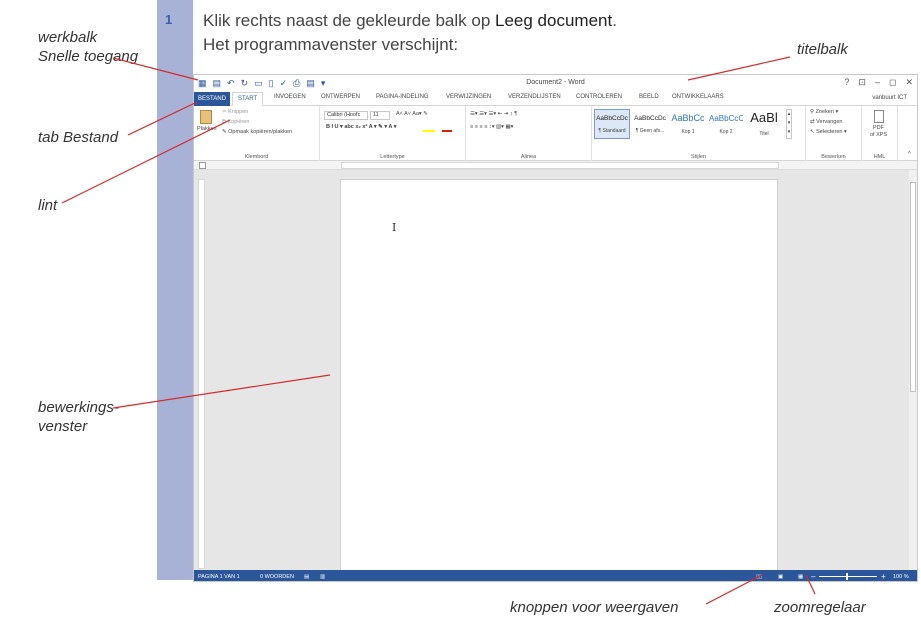 Image resolution: width=921 pixels, height=623 pixels. Describe the element at coordinates (824, 112) in the screenshot. I see `find-button: ⚲ Zoeken ▾` at that location.